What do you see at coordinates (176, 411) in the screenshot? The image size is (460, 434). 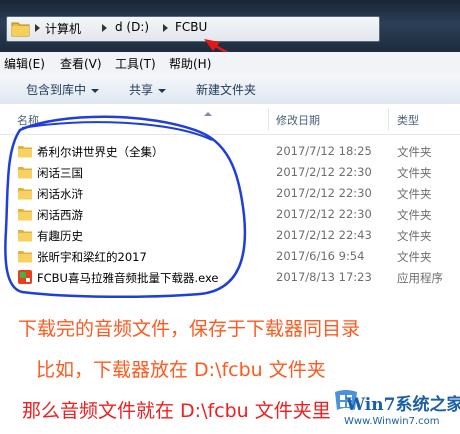 I see `annotation-line-3: 那么音频文件就在 D:\fcbu 文件夹里` at bounding box center [176, 411].